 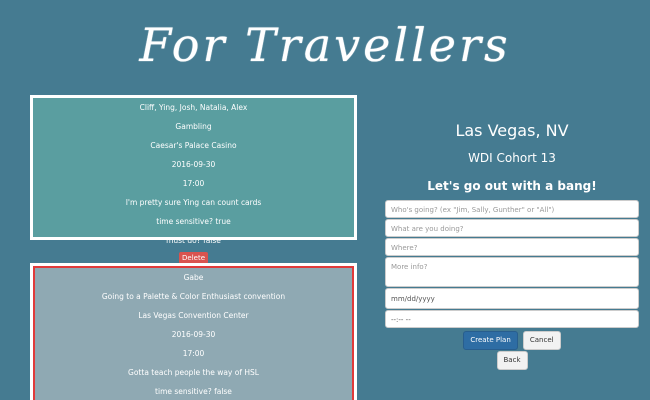 What do you see at coordinates (193, 391) in the screenshot?
I see `plan-time-sensitive: time sensitive? false` at bounding box center [193, 391].